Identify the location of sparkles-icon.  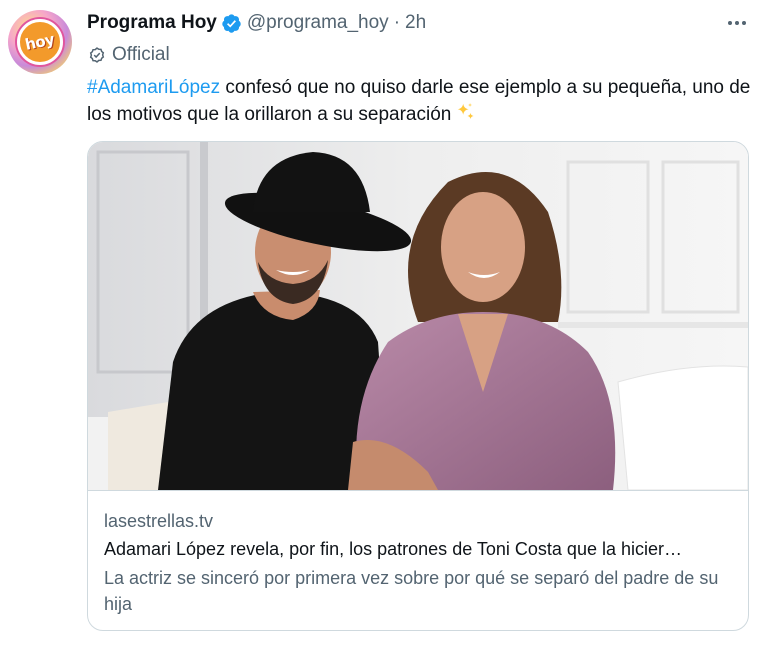
(466, 110).